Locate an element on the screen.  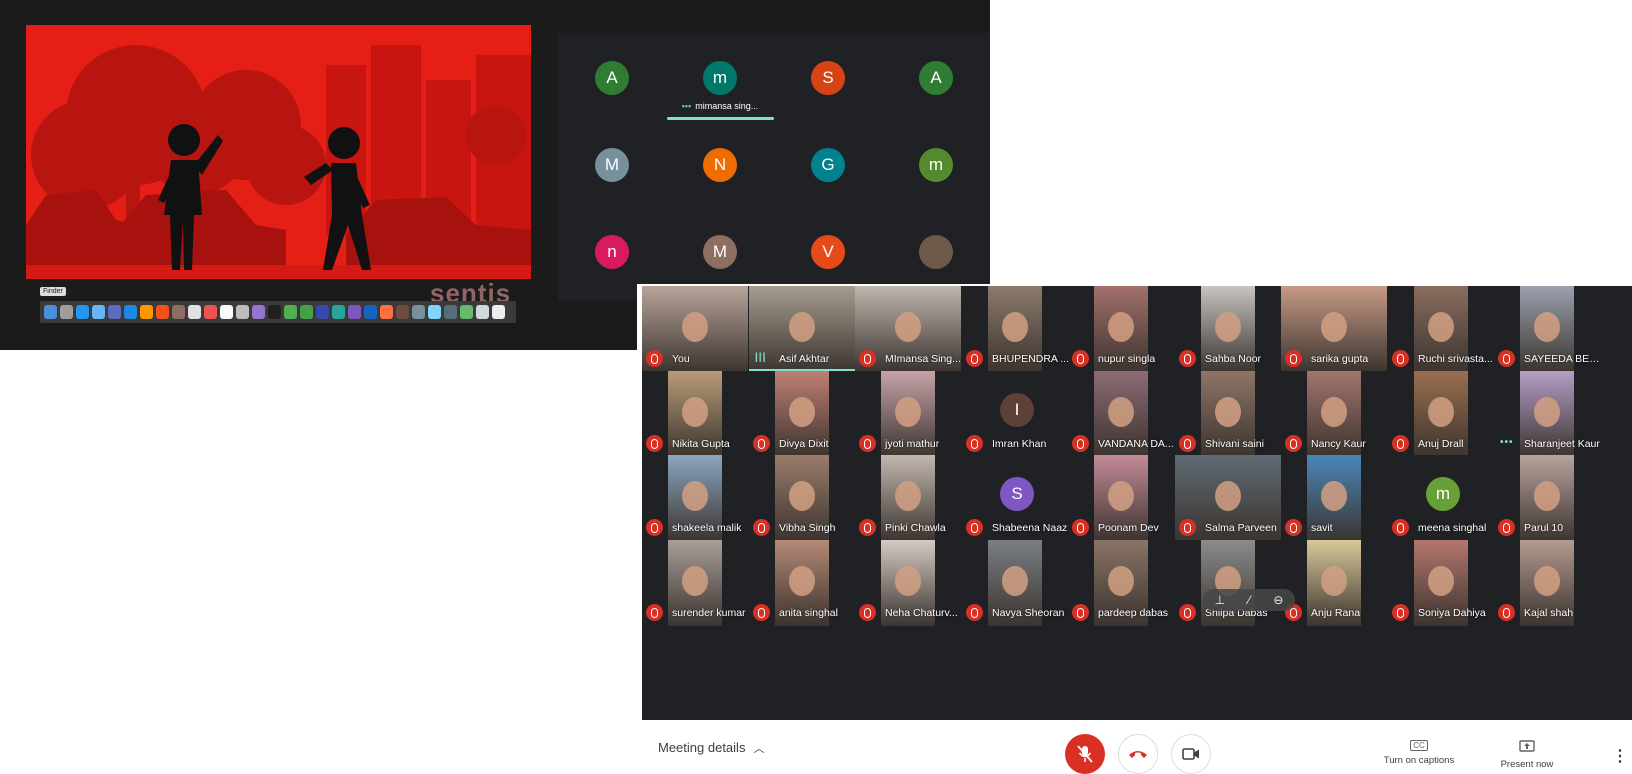
participant-tile: Sahba Noor is located at coordinates (1230, 329).